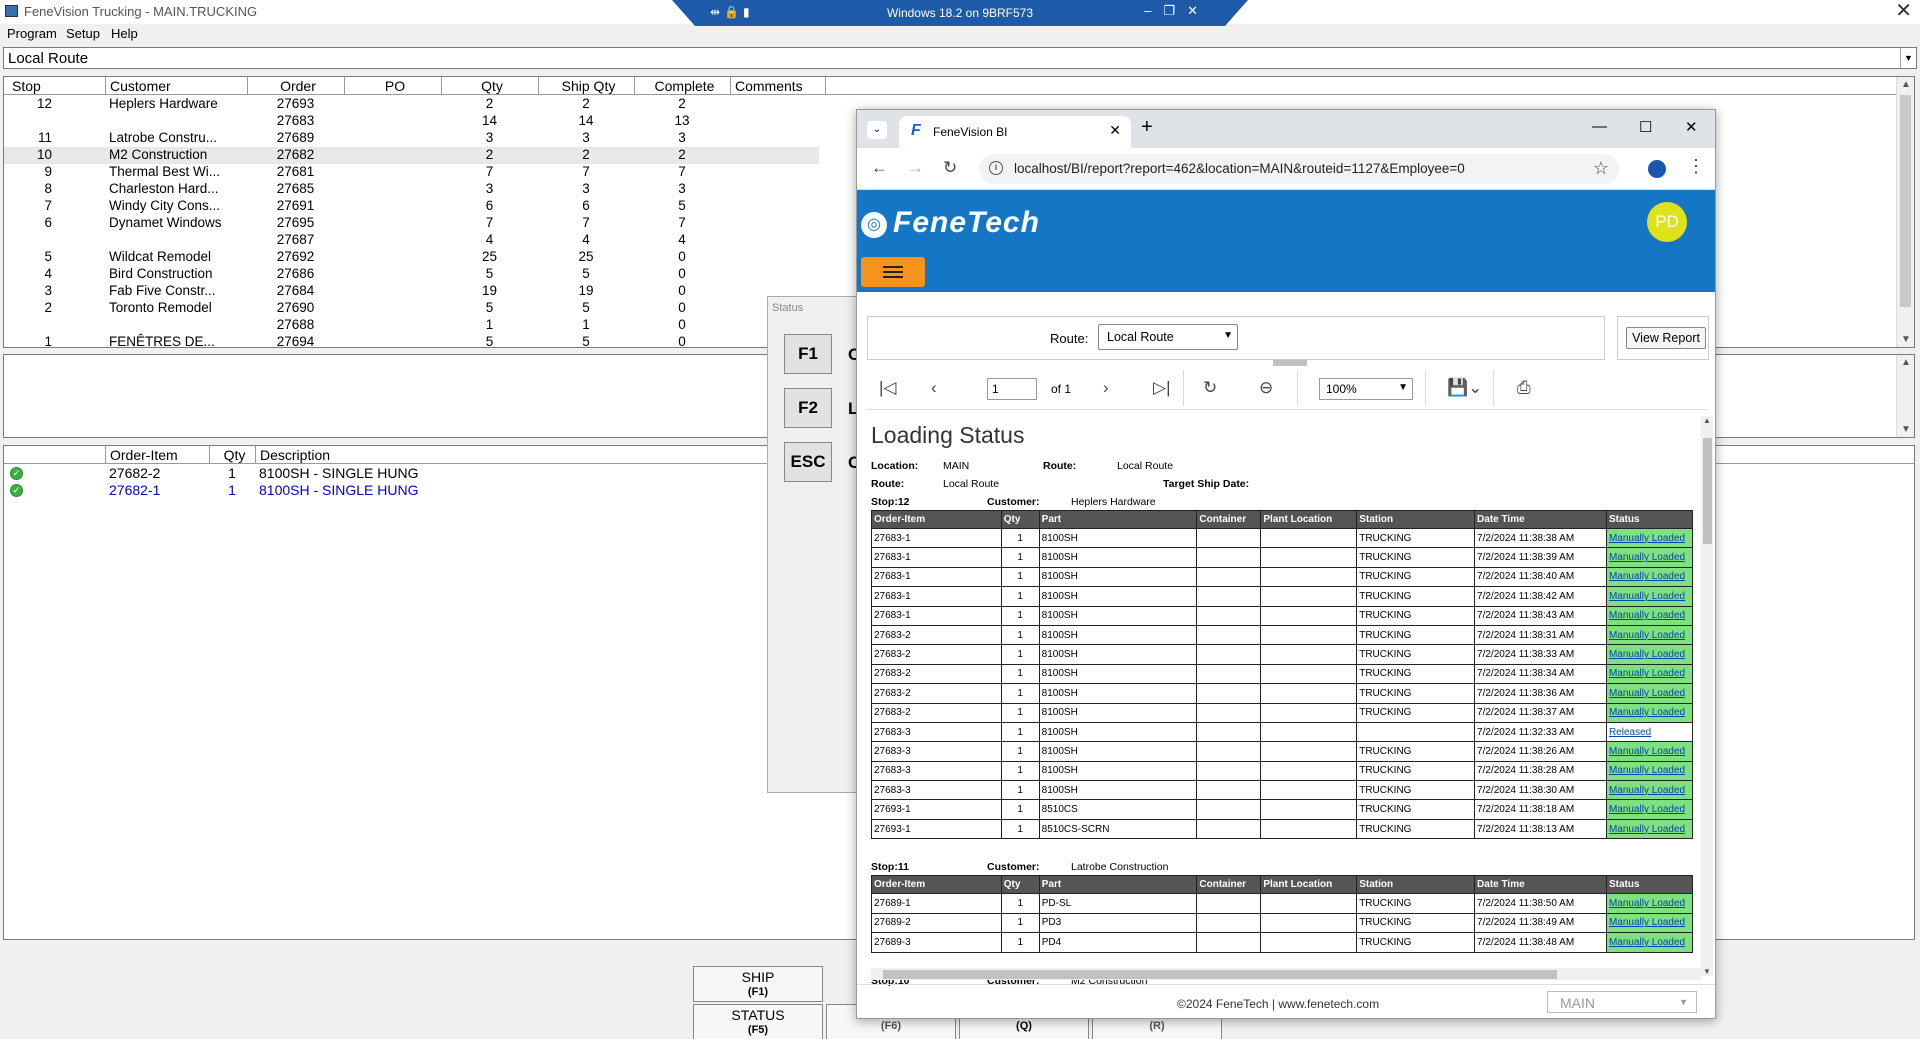  What do you see at coordinates (758, 984) in the screenshot?
I see `ship-button: SHIP (F1)` at bounding box center [758, 984].